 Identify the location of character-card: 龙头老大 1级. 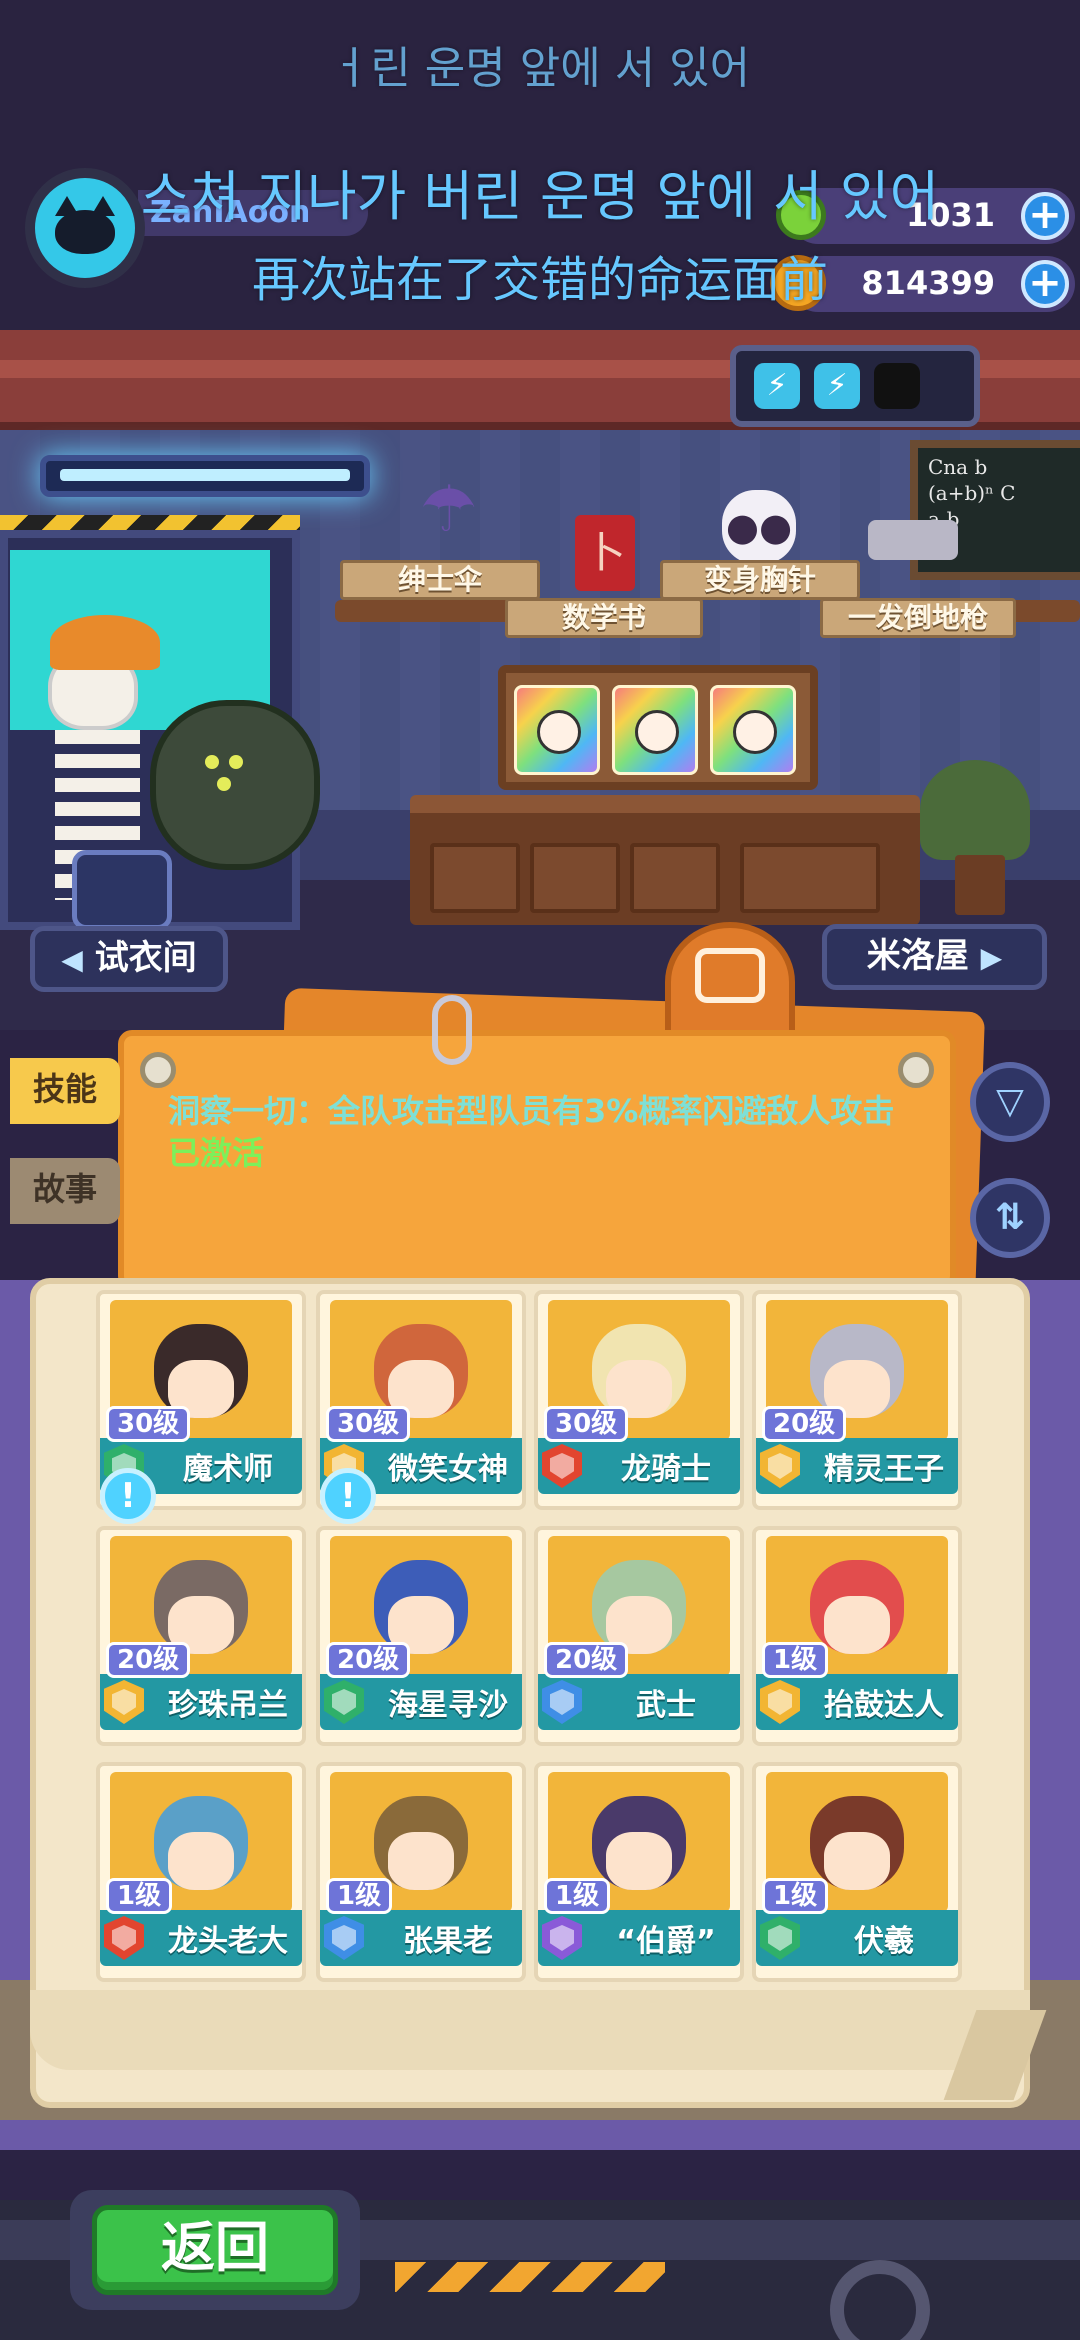
(201, 1872).